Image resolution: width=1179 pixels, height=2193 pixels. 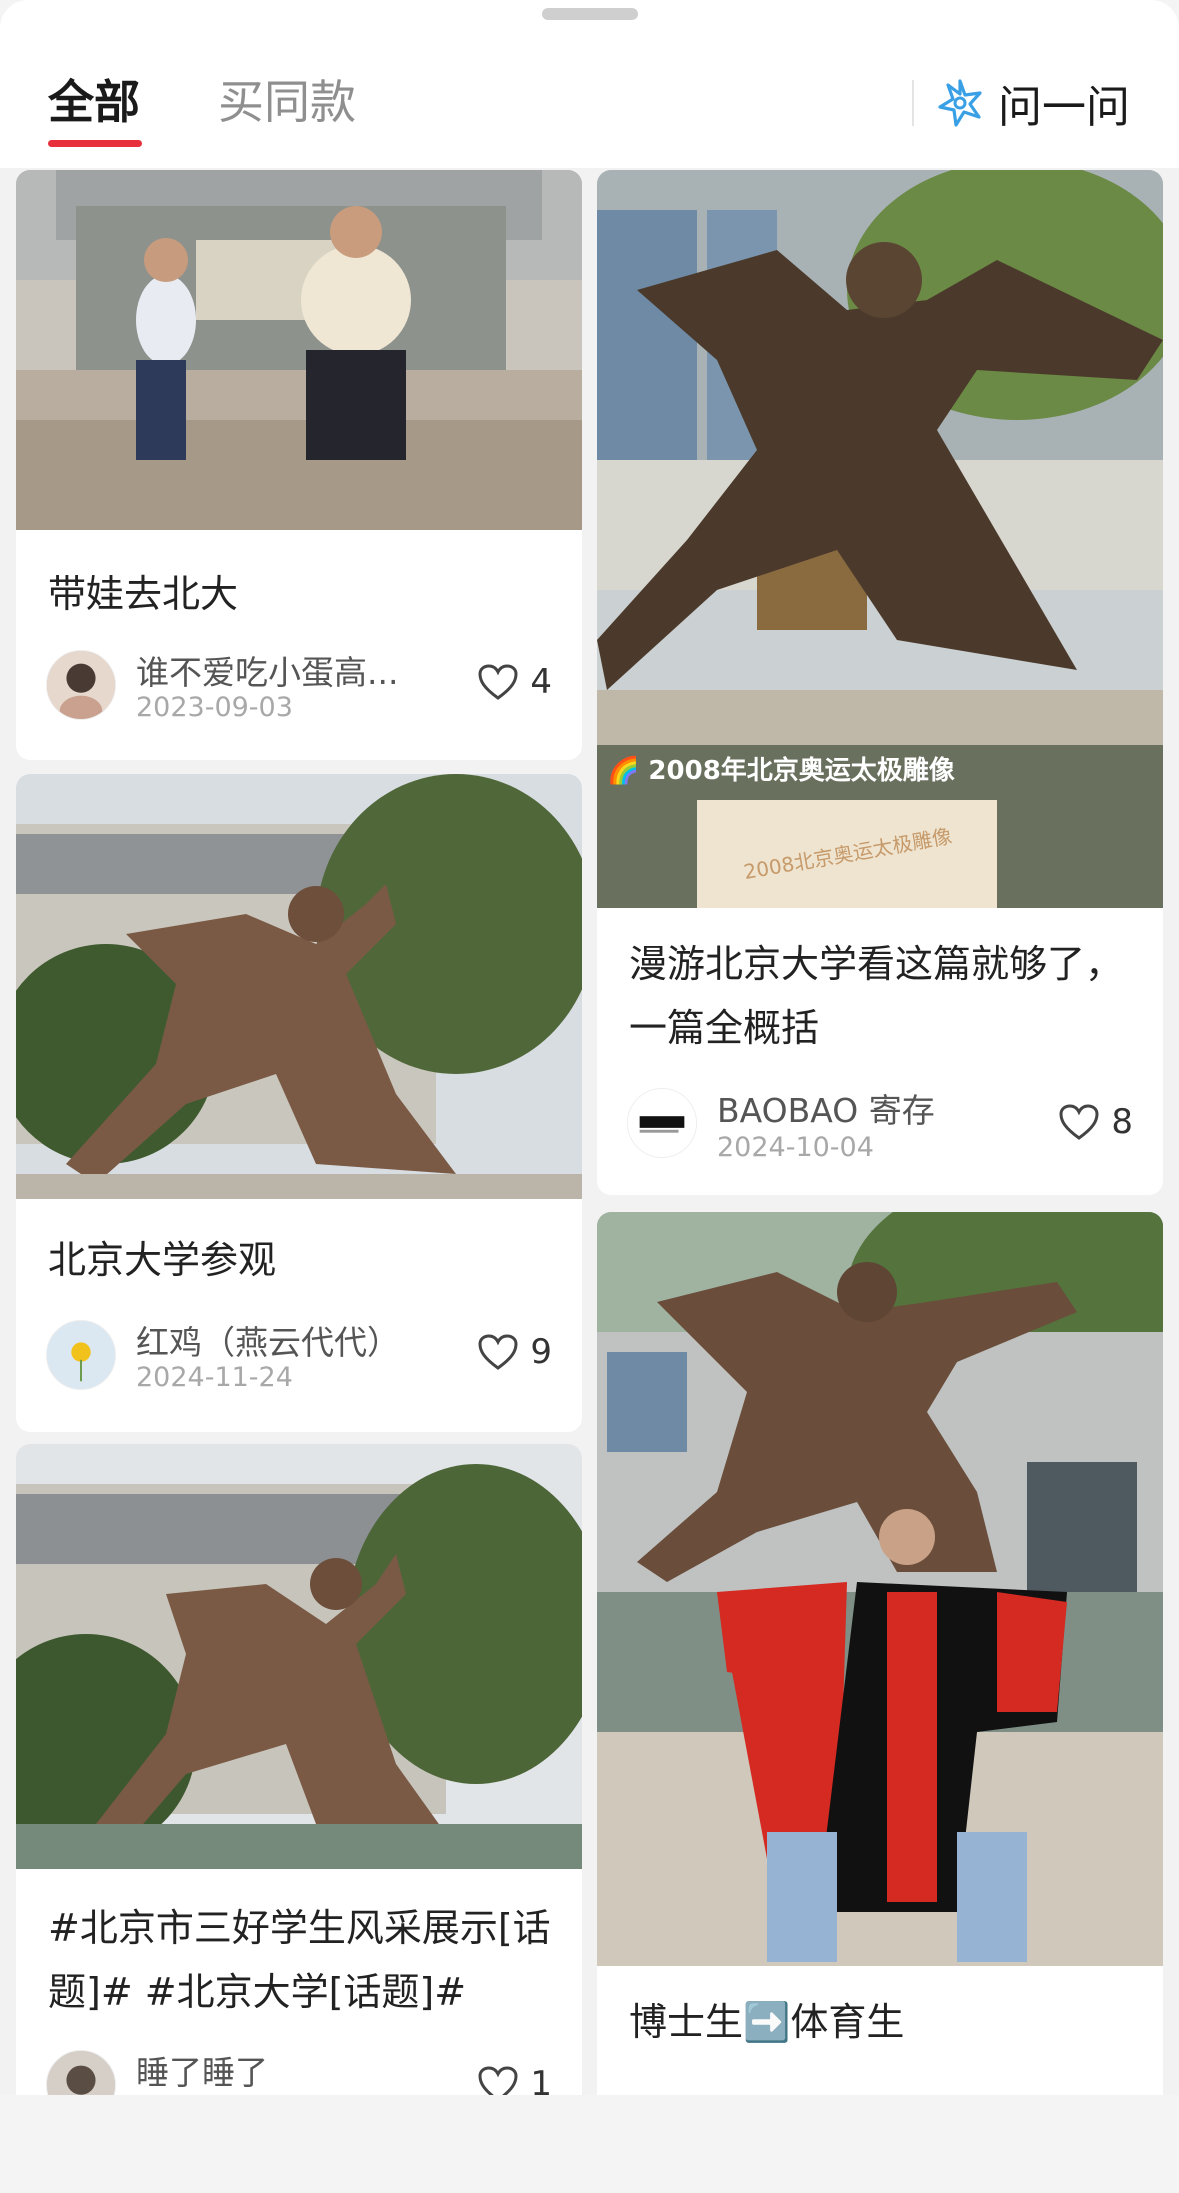 What do you see at coordinates (287, 102) in the screenshot?
I see `tab-same-style: 买同款` at bounding box center [287, 102].